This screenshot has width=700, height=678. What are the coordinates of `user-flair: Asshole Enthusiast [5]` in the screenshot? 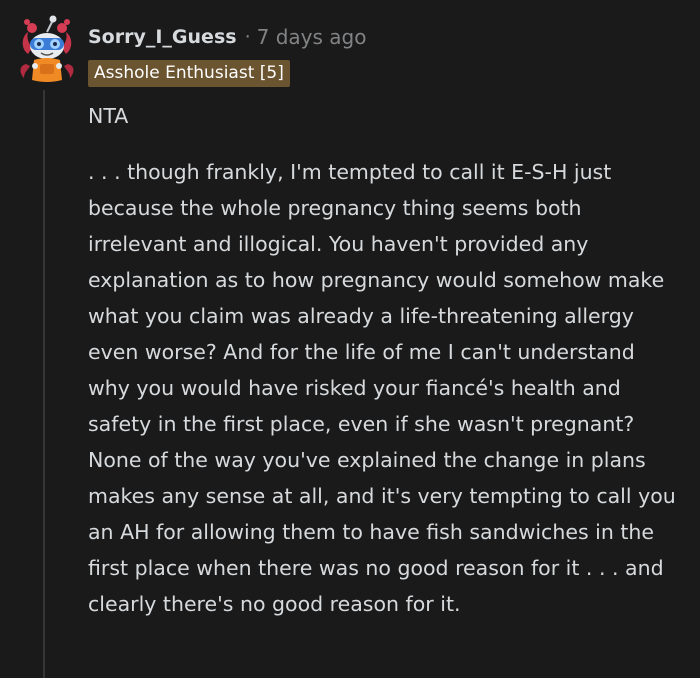 It's located at (189, 73).